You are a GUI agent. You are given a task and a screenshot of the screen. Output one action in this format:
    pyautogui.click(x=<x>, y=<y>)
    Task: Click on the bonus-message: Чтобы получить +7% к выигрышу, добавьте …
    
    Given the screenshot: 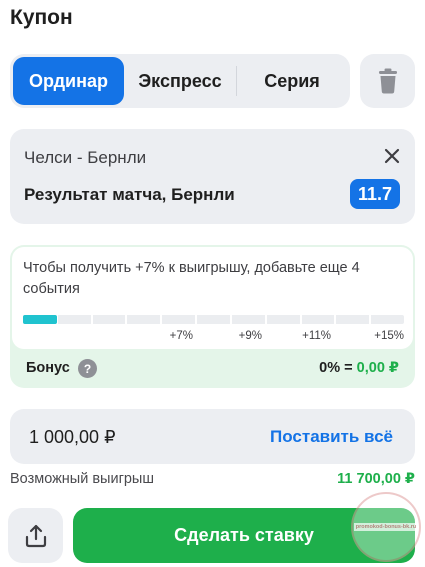 What is the action you would take?
    pyautogui.click(x=191, y=278)
    